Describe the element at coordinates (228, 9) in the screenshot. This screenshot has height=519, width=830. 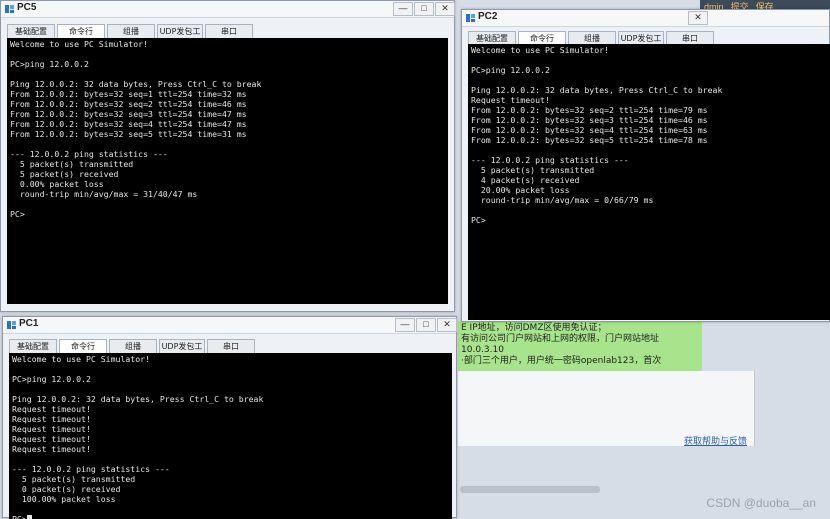
I see `pc5-titlebar: PC5 — □ ✕` at that location.